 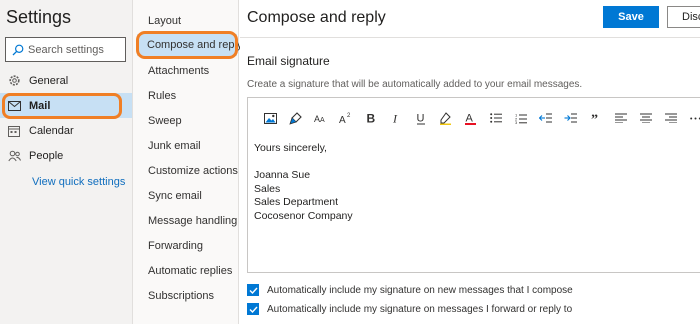 What do you see at coordinates (520, 118) in the screenshot?
I see `numbering-icon: 123` at bounding box center [520, 118].